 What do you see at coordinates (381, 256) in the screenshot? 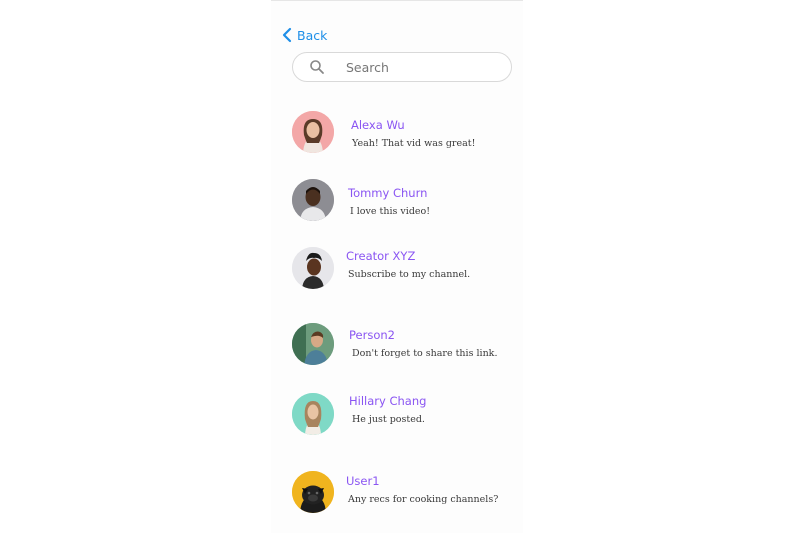
I see `chat-name: Creator XYZ` at bounding box center [381, 256].